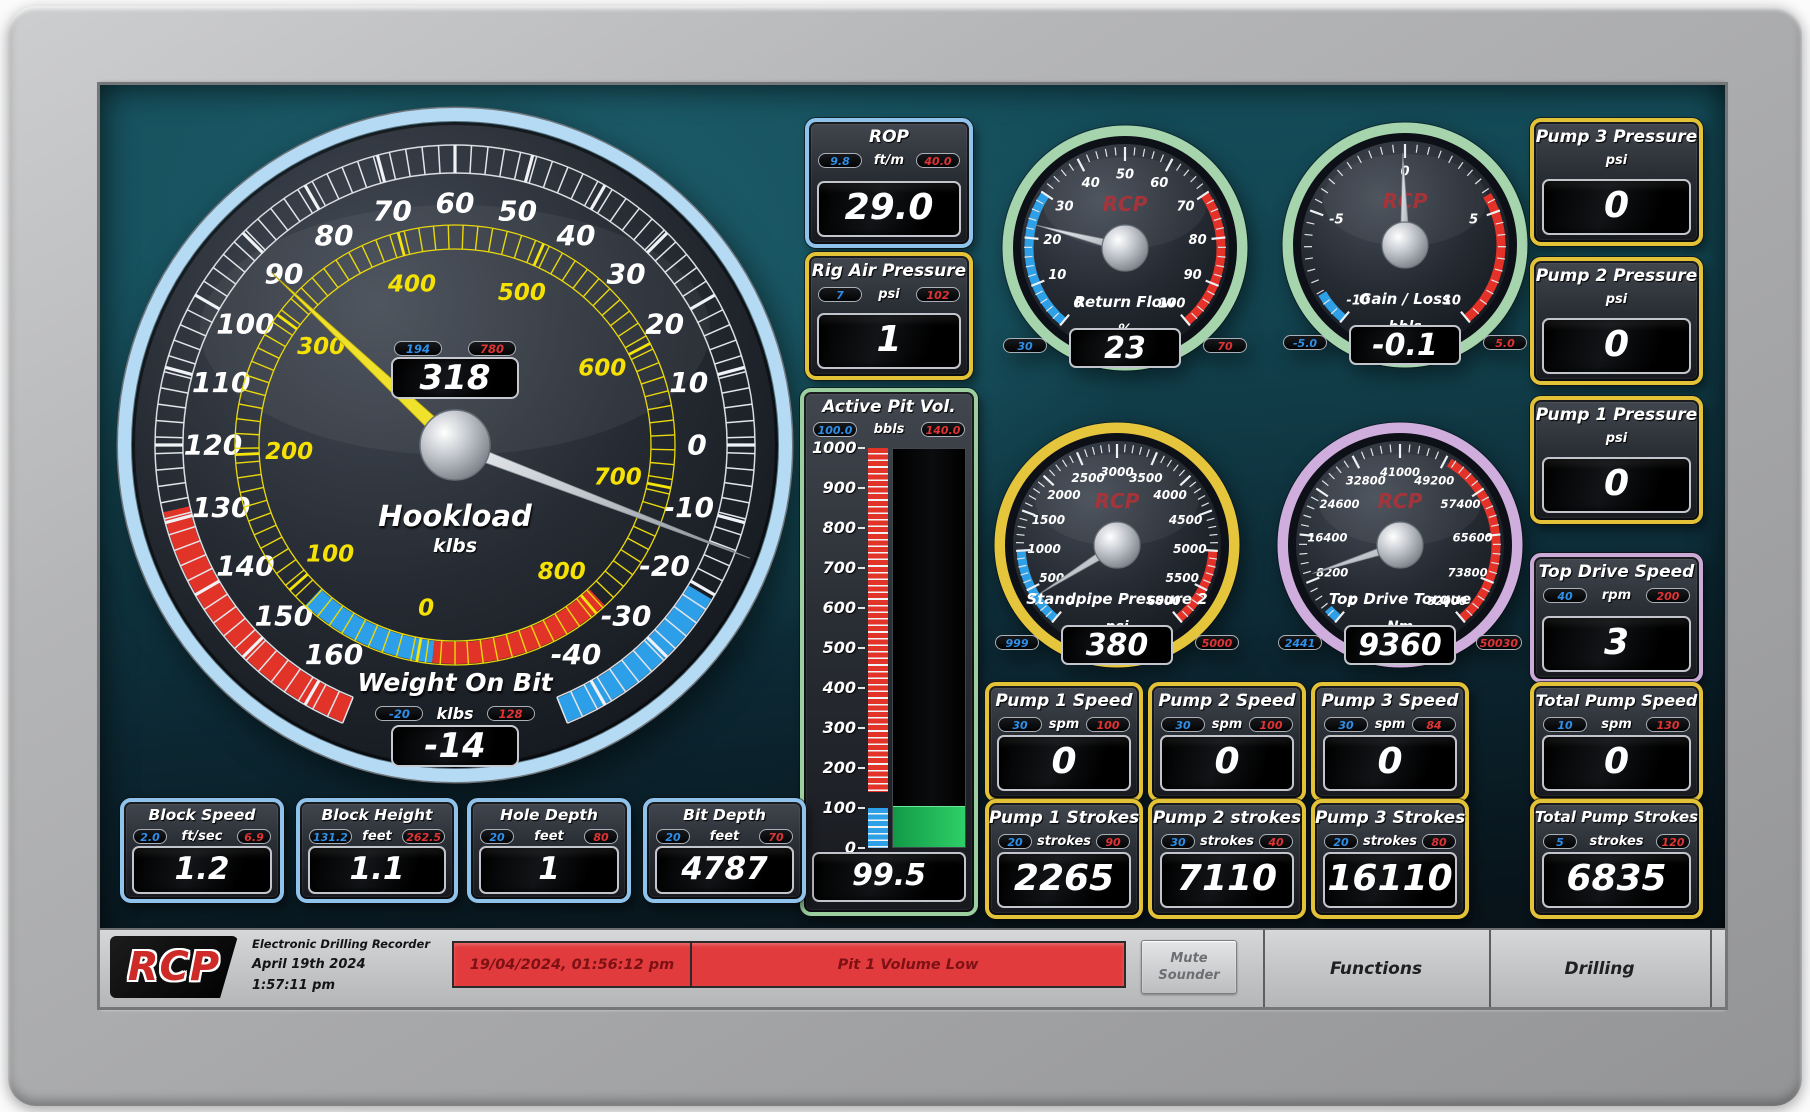 The width and height of the screenshot is (1810, 1112). What do you see at coordinates (1227, 701) in the screenshot?
I see `panel-title: Pump 2 Speed` at bounding box center [1227, 701].